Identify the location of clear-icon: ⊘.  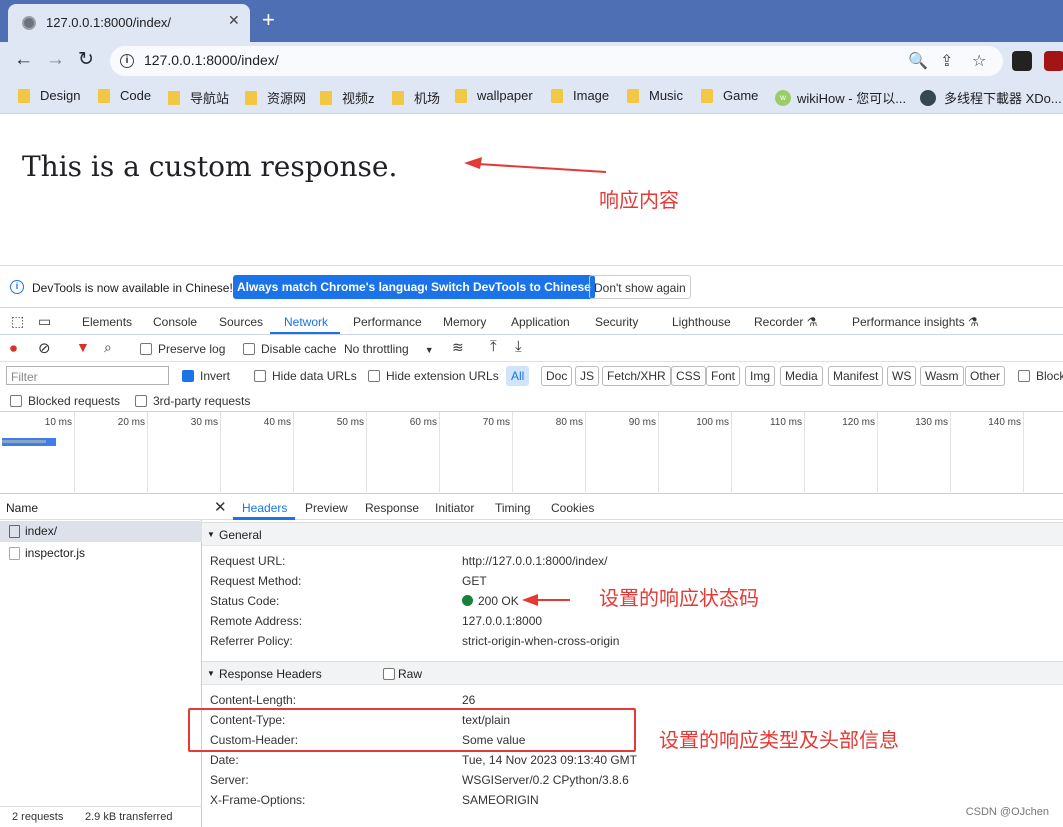
(44, 348).